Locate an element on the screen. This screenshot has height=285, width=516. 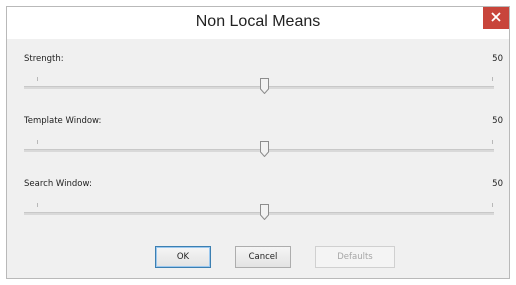
close-button is located at coordinates (496, 18).